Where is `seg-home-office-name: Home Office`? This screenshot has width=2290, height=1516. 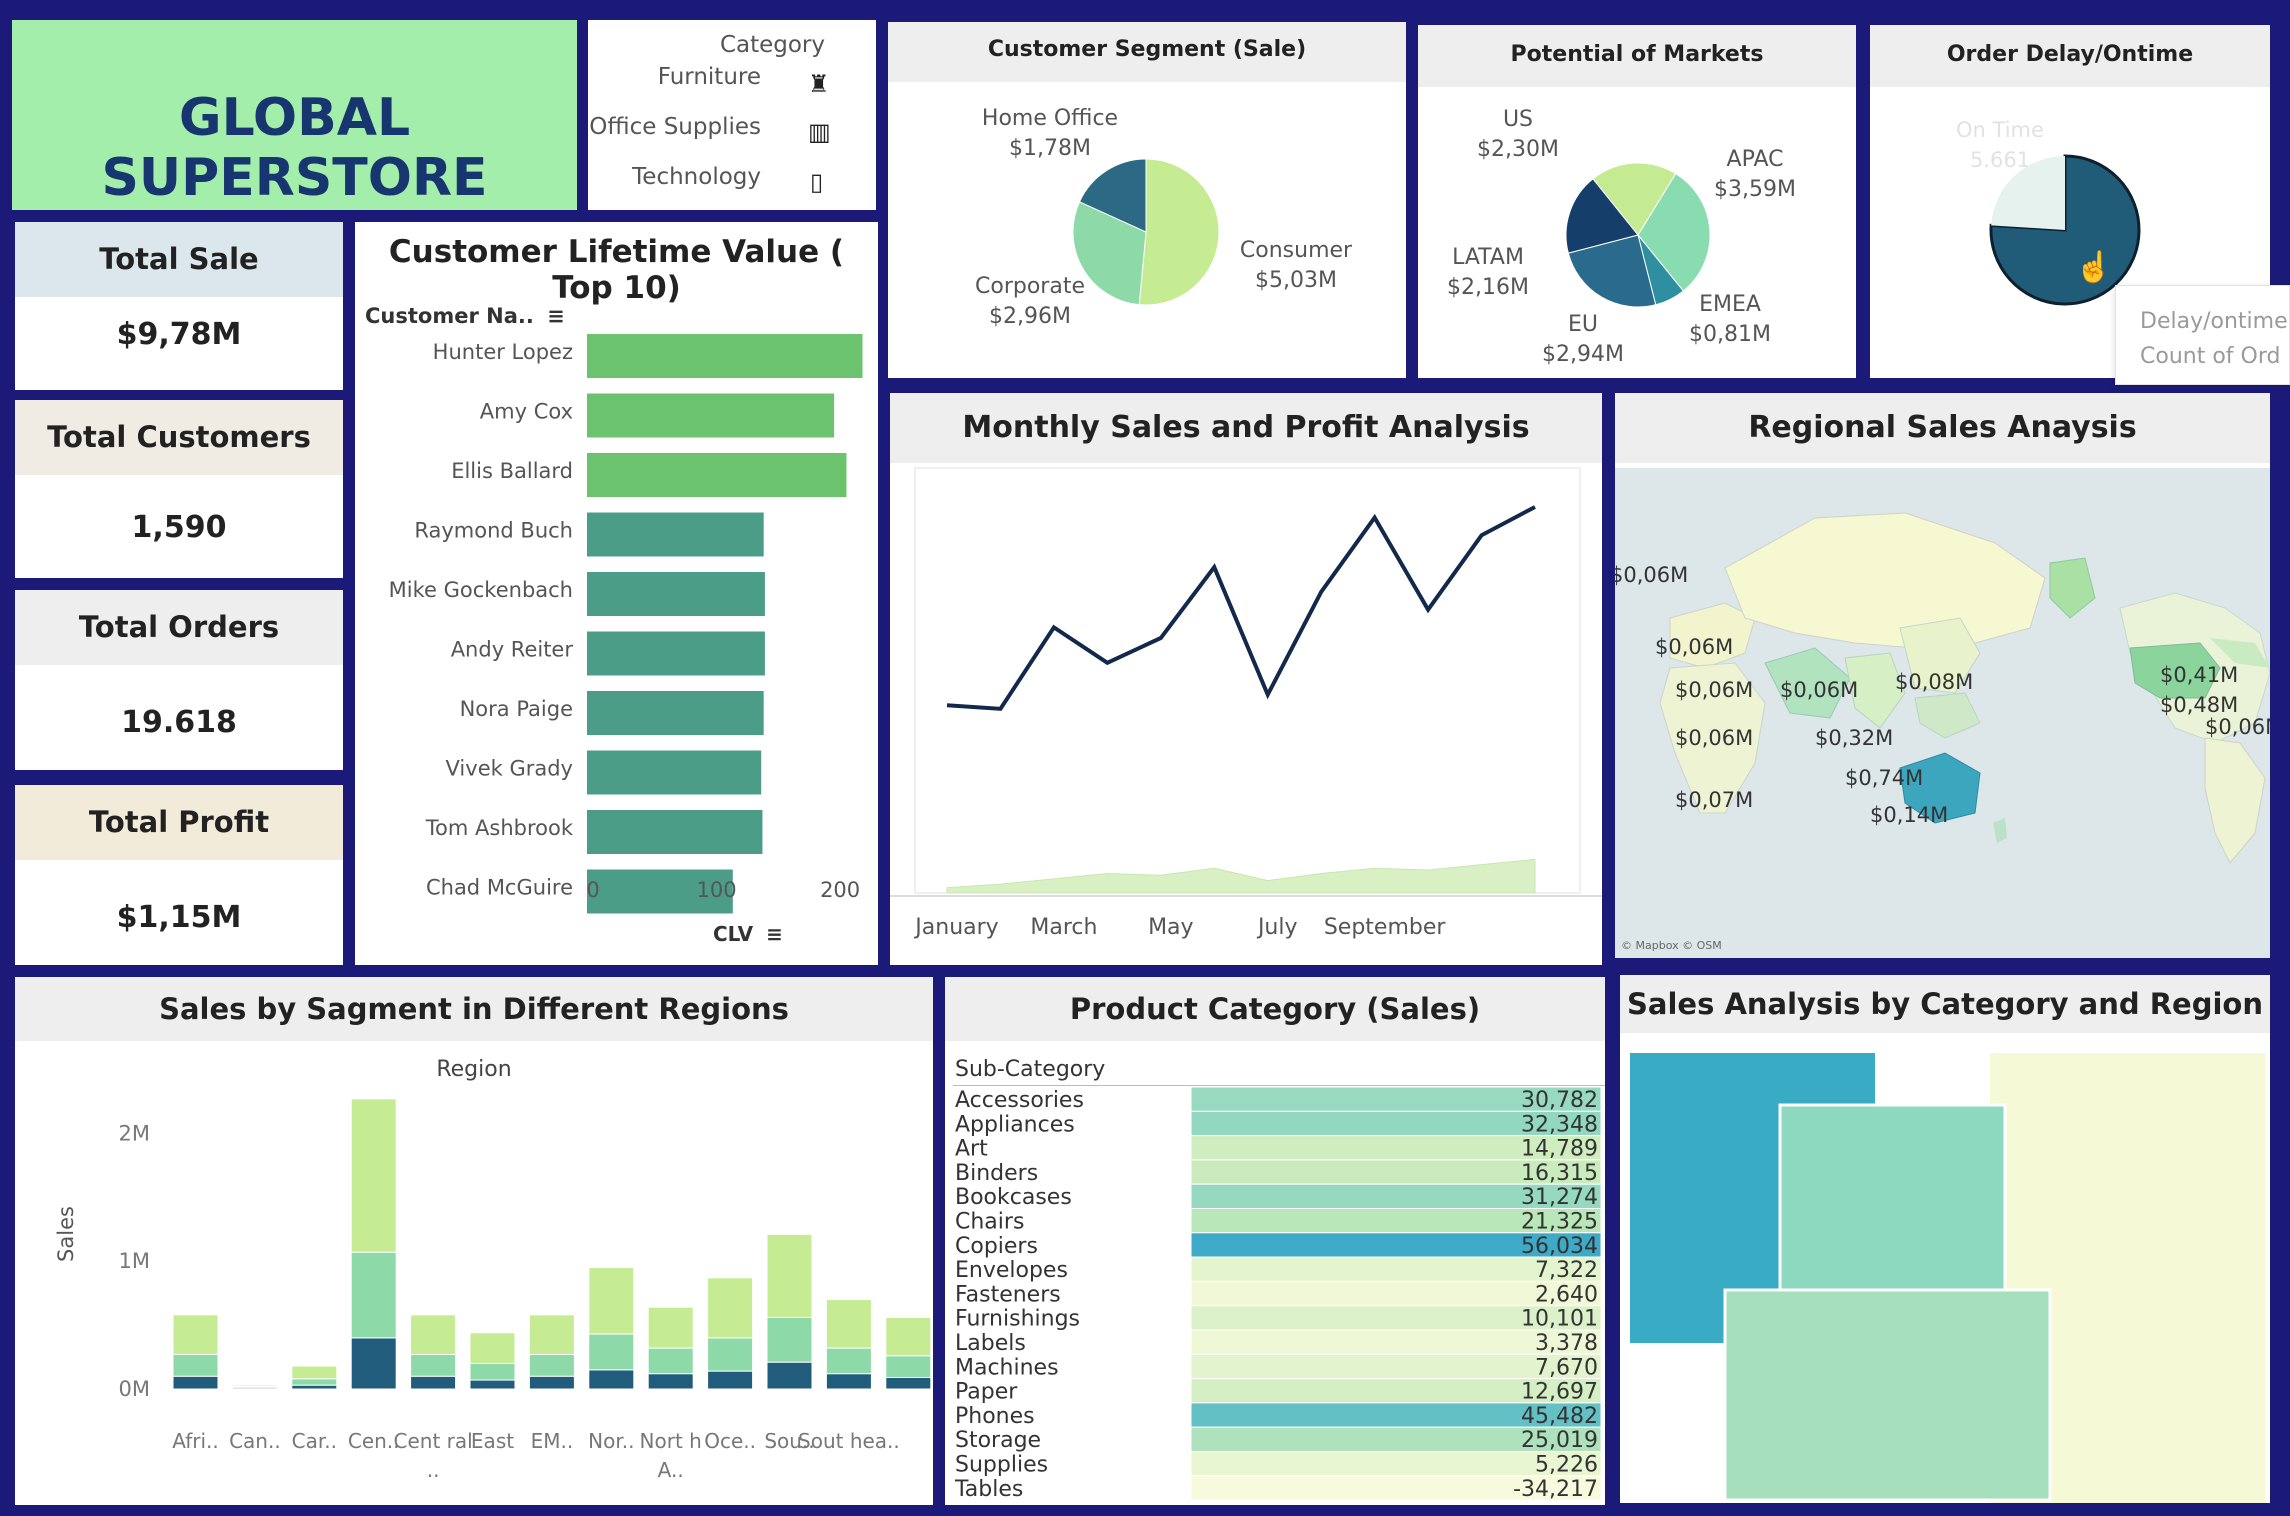
seg-home-office-name: Home Office is located at coordinates (1050, 118).